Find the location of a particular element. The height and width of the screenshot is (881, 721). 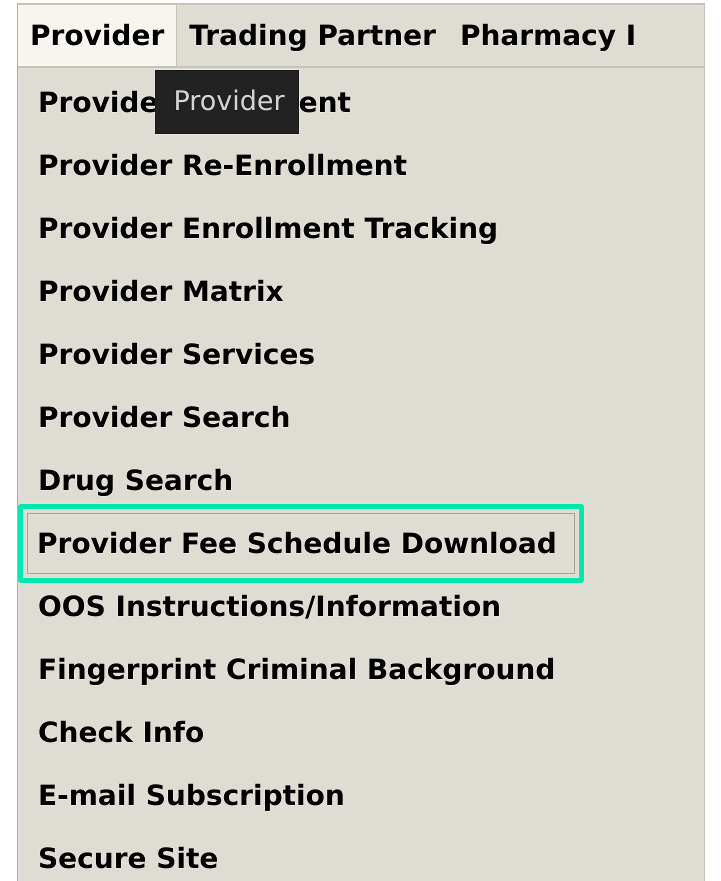

menu-item: Provider Matrix is located at coordinates (165, 291).